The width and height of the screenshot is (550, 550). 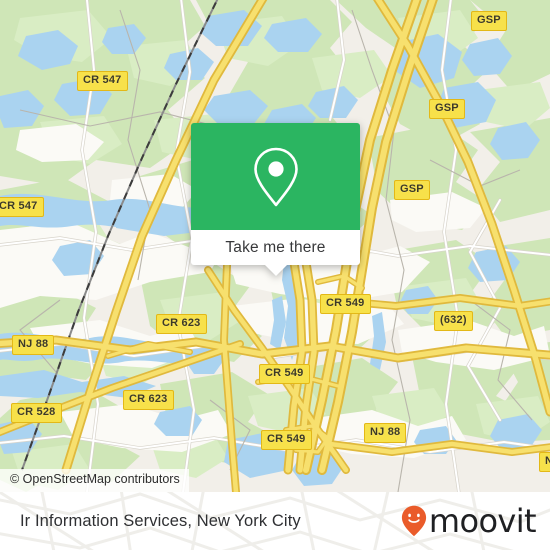 I want to click on moovit-wordmark: moovit, so click(x=482, y=521).